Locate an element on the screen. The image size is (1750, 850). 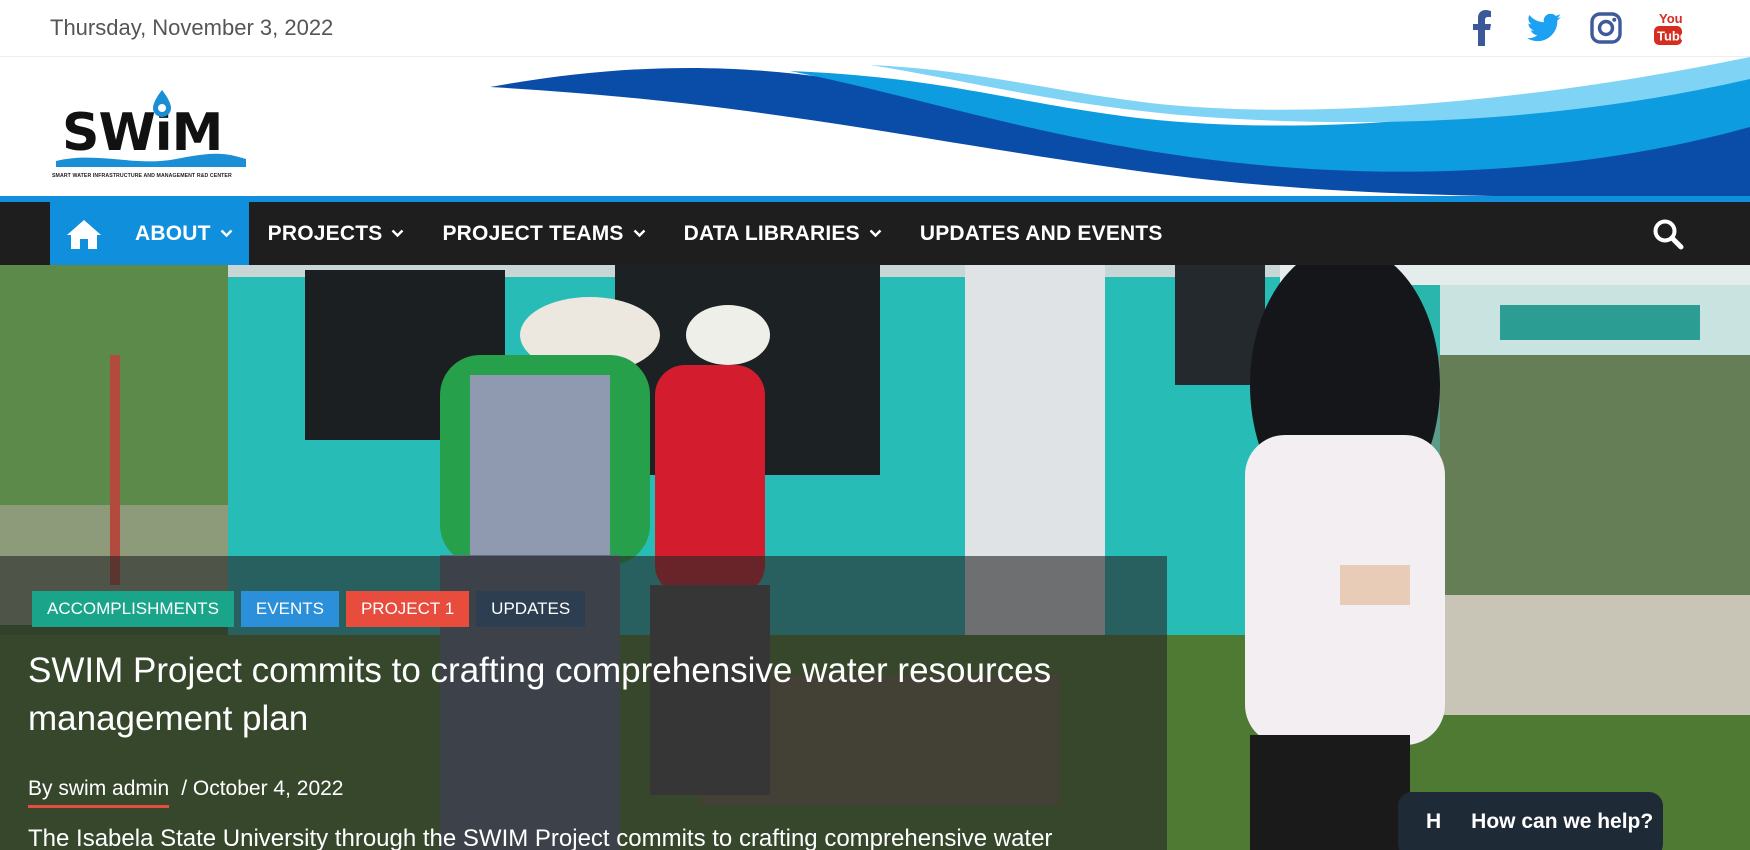
nav-item-label: DATA LIBRARIES is located at coordinates (771, 233).